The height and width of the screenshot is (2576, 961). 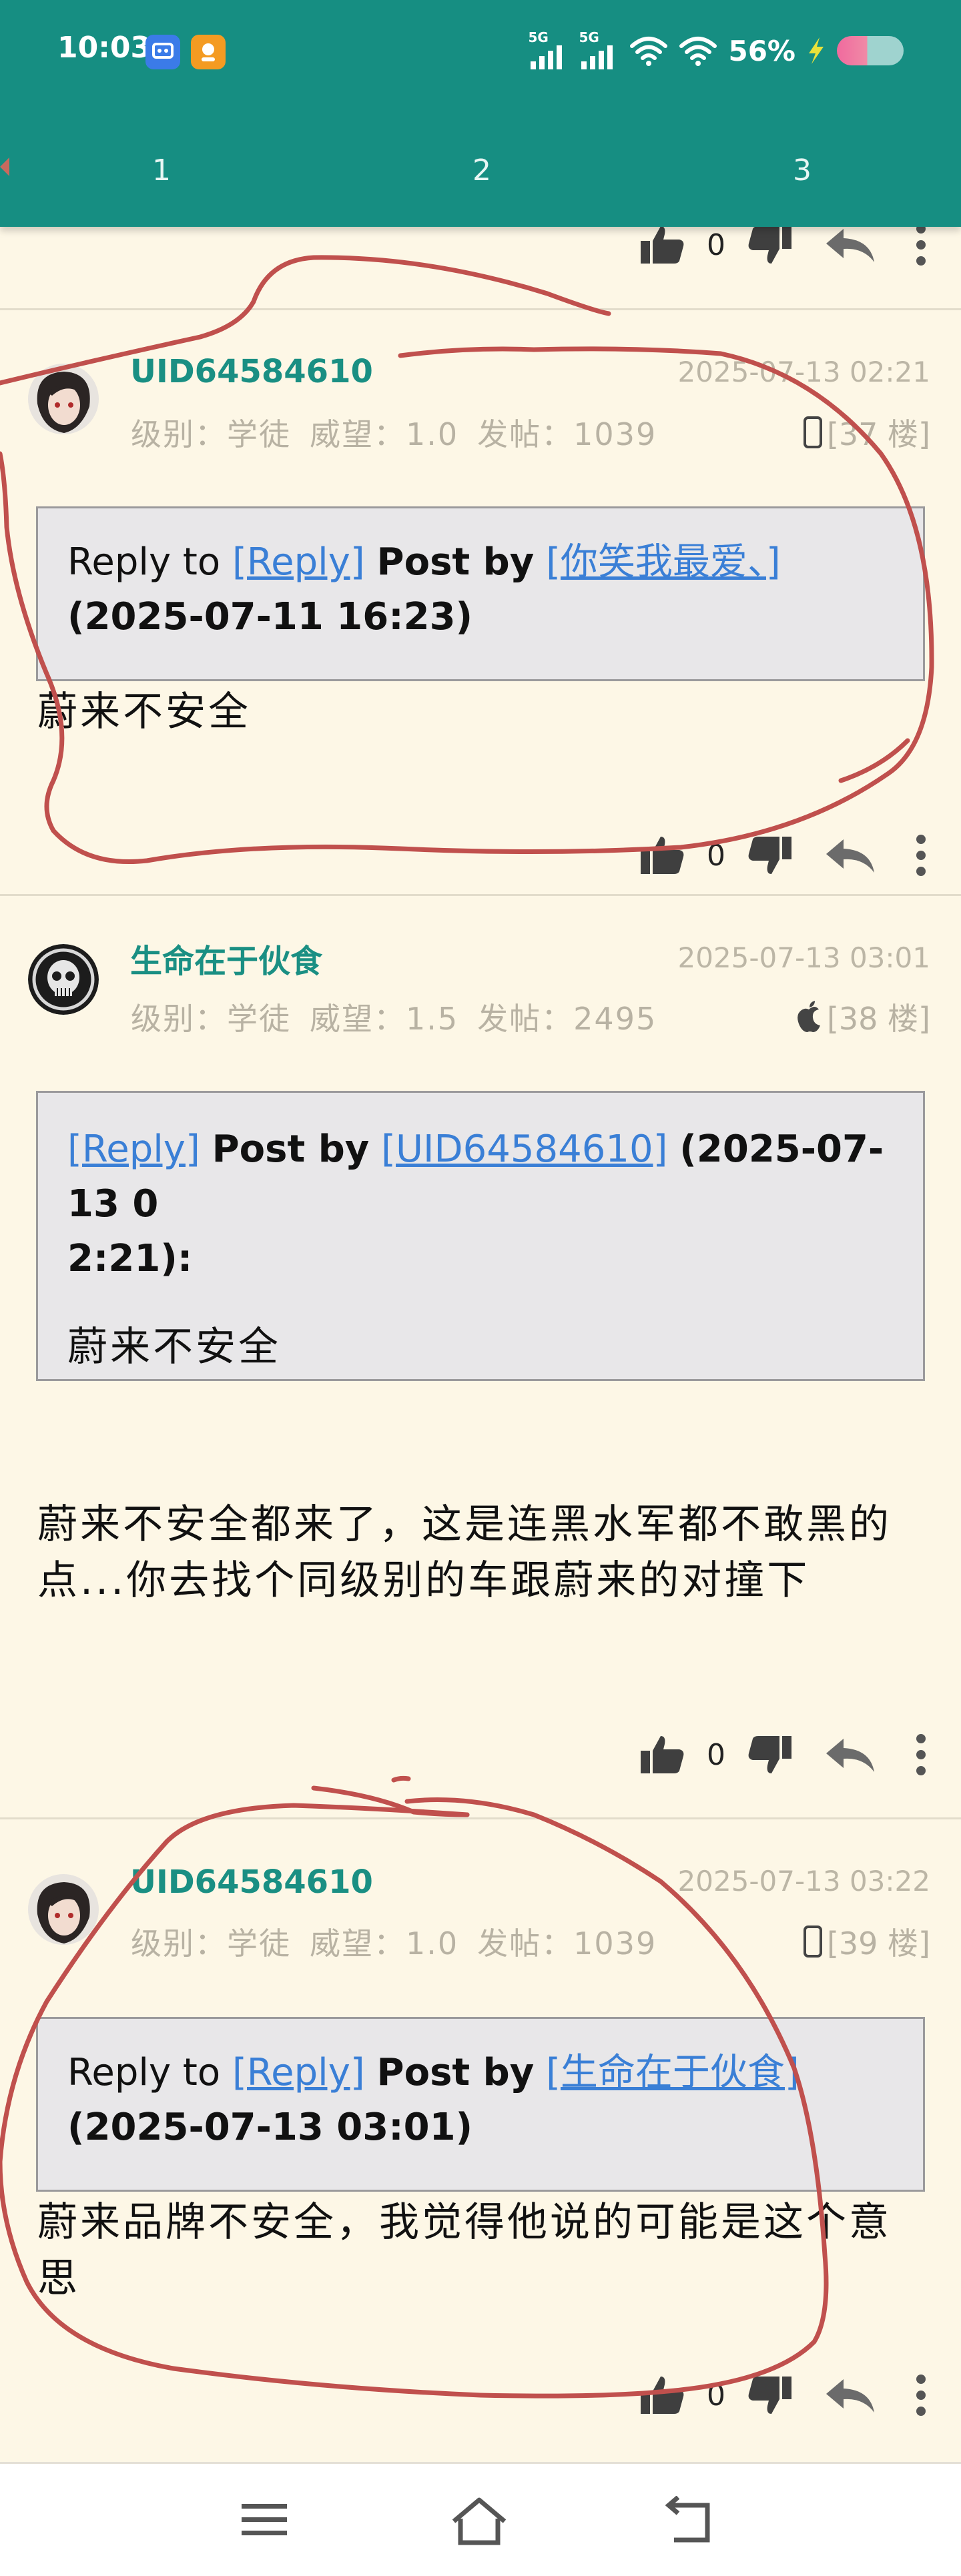 I want to click on page-tabs: 1 2 3, so click(x=480, y=170).